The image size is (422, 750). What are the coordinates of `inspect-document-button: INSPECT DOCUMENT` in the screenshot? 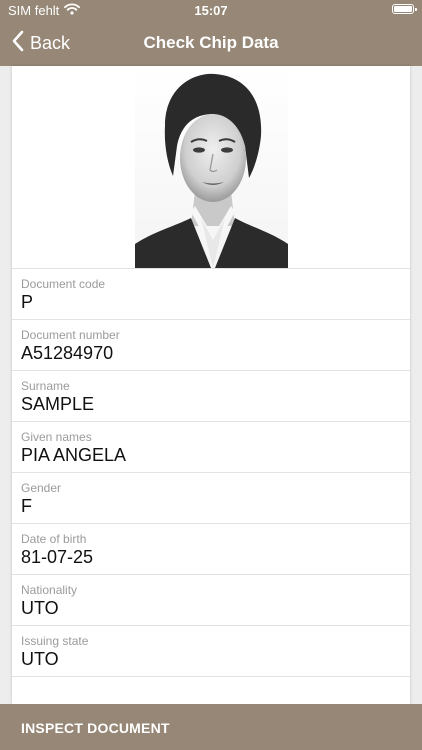 It's located at (95, 728).